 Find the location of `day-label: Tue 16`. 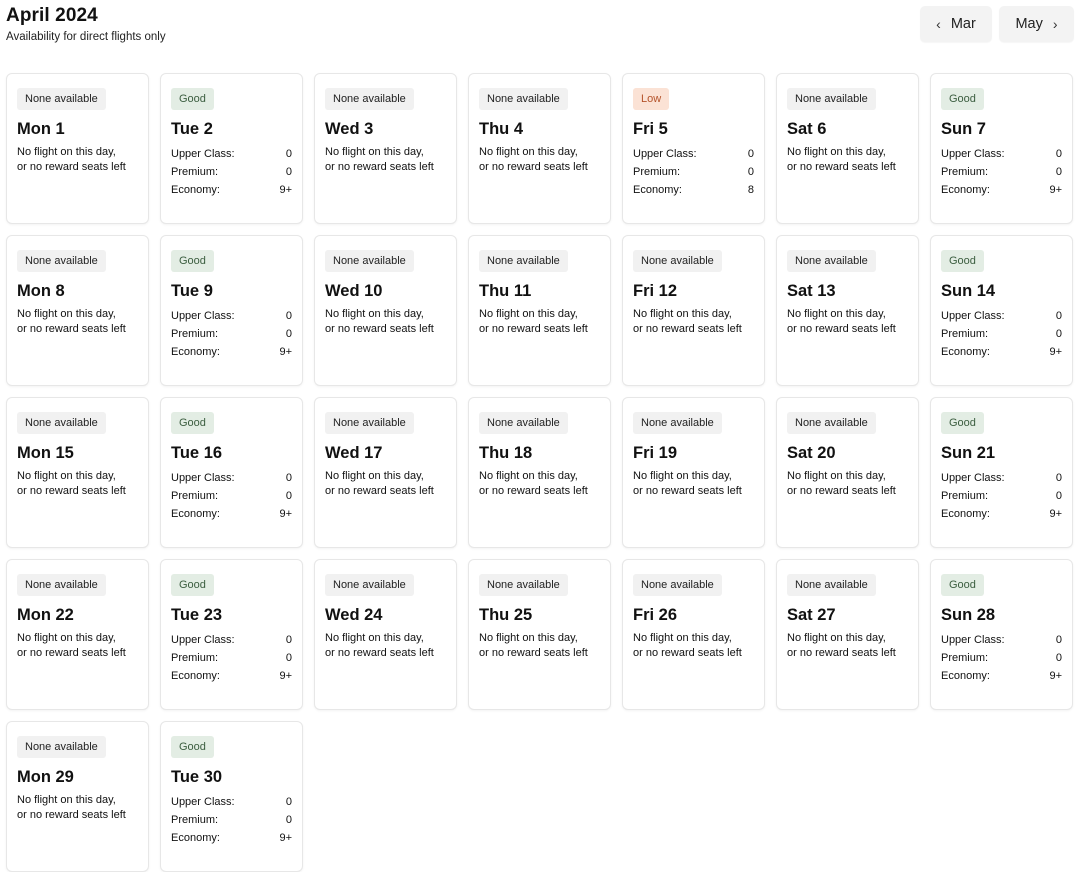

day-label: Tue 16 is located at coordinates (197, 453).